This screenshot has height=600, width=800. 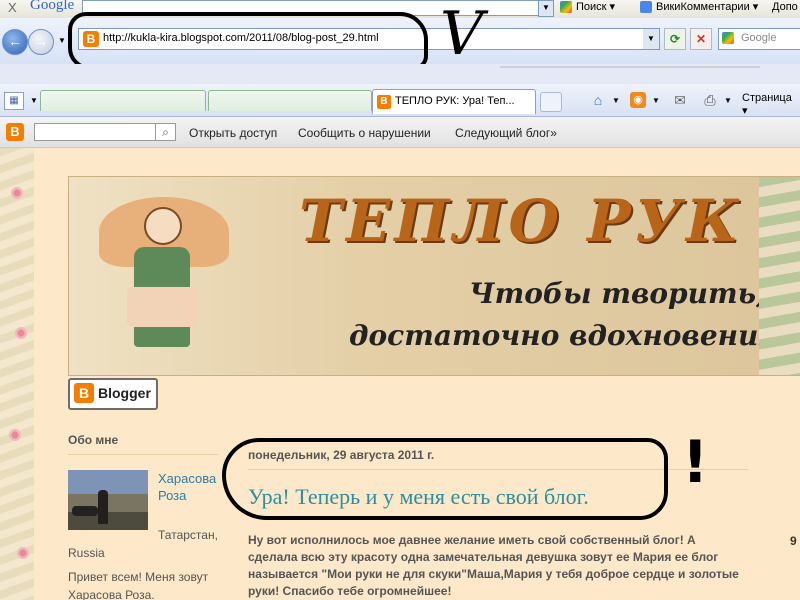 I want to click on check-mark-annotation: V, so click(x=462, y=34).